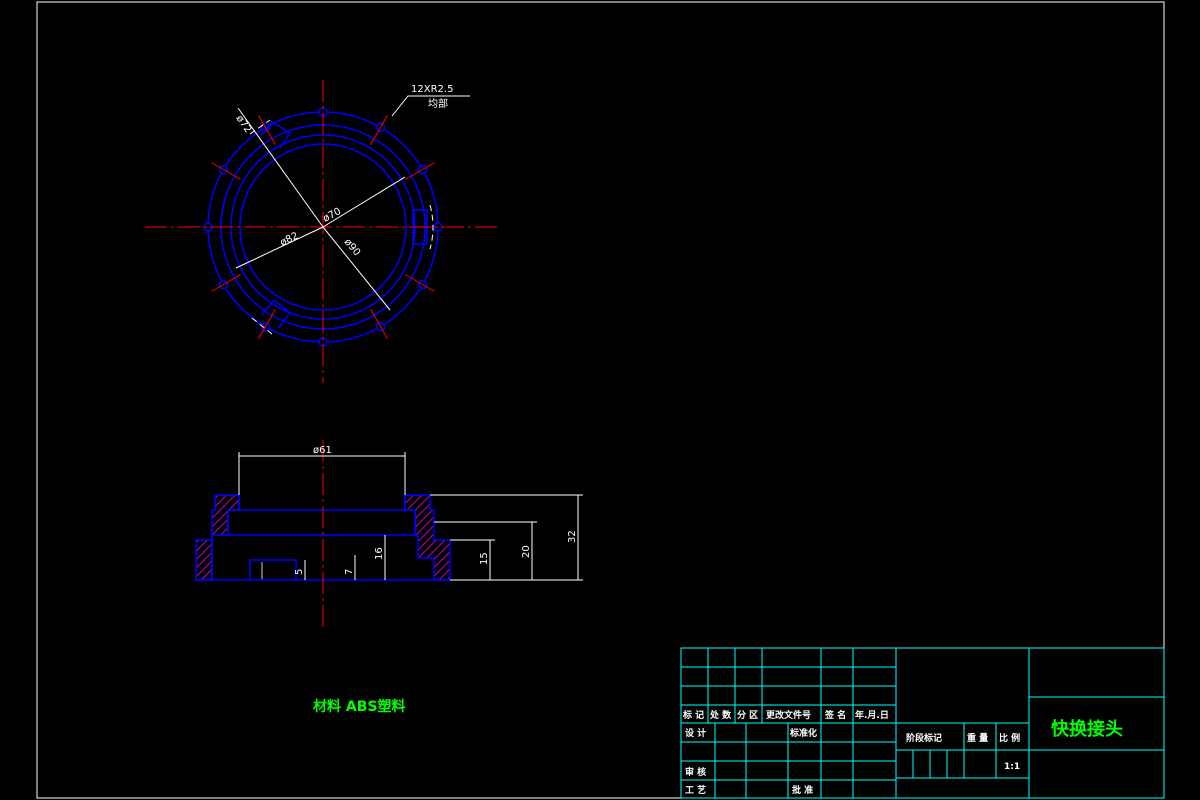 The height and width of the screenshot is (800, 1200). Describe the element at coordinates (427, 537) in the screenshot. I see `hatch-right-wall` at that location.